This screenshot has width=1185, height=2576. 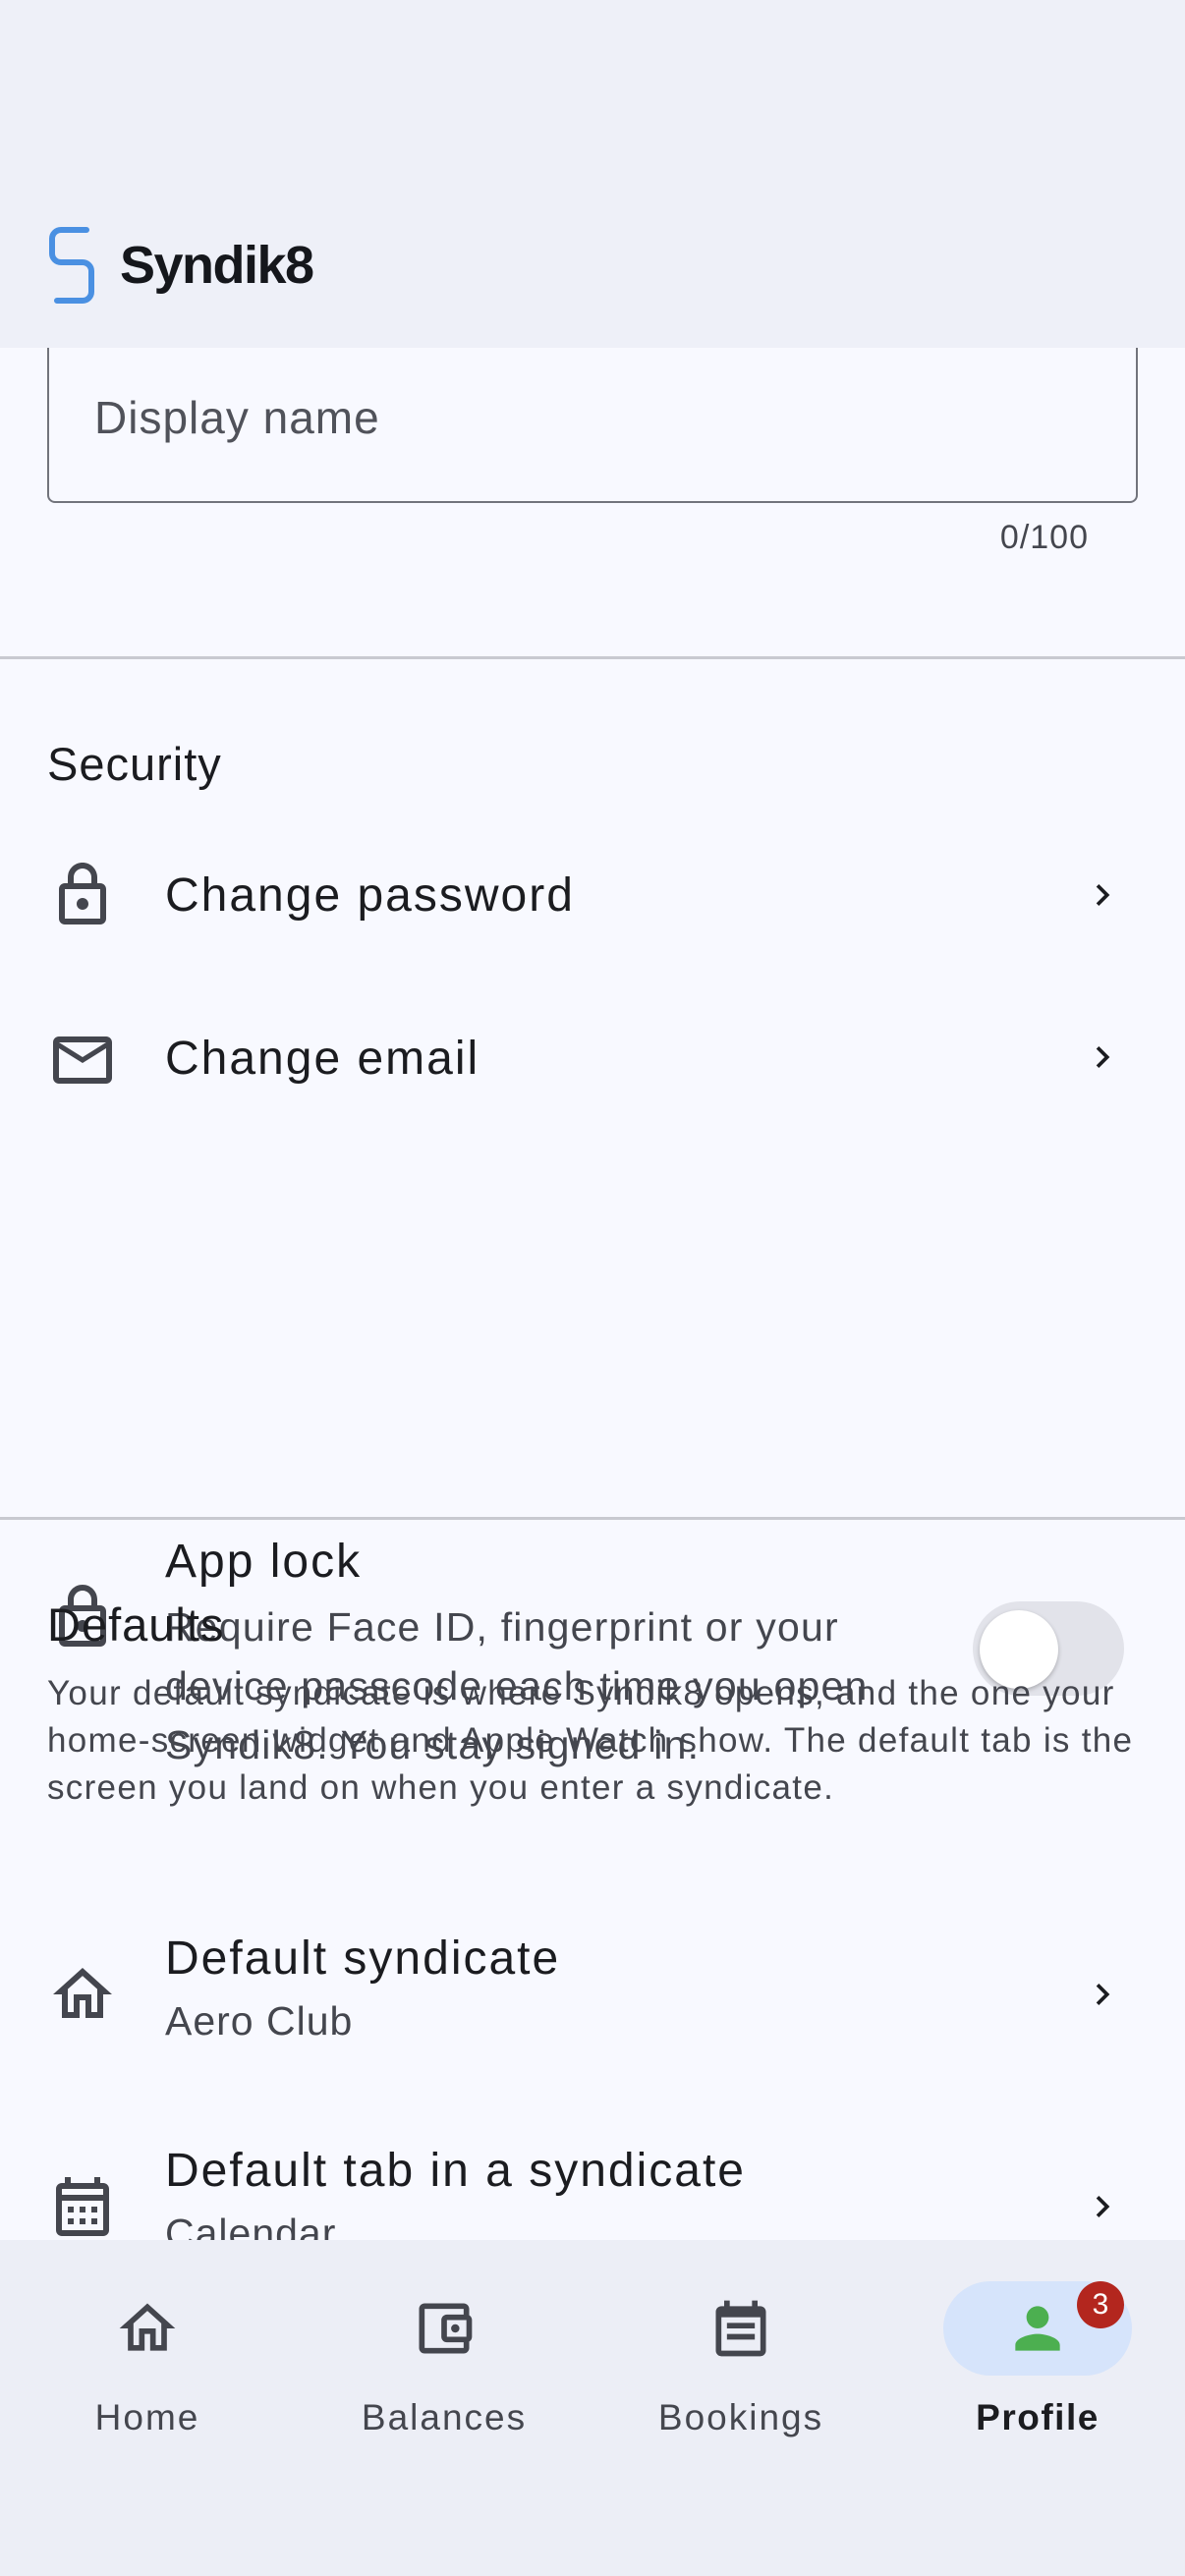 What do you see at coordinates (586, 417) in the screenshot?
I see `display-name-input` at bounding box center [586, 417].